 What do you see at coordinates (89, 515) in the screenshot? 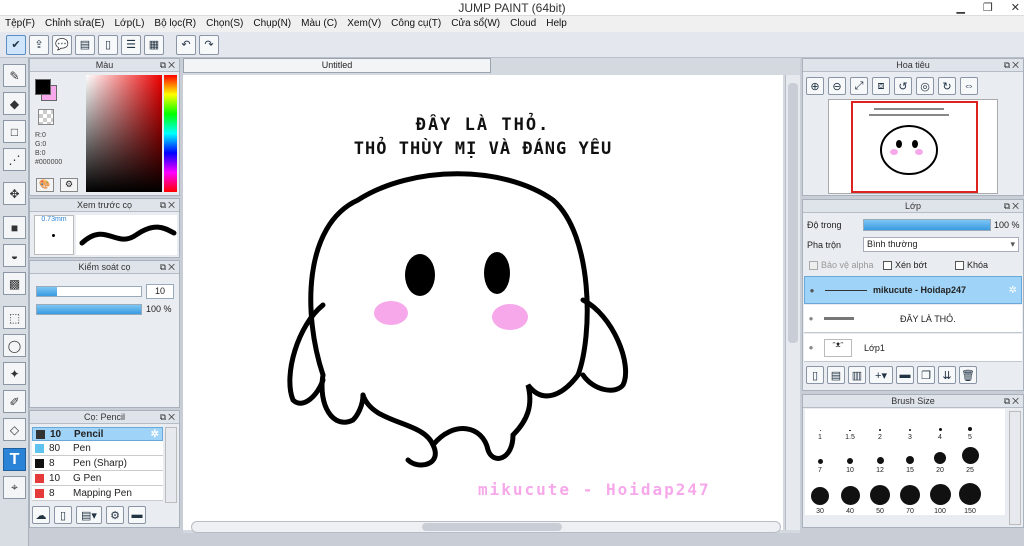
I see `add-brush-menu-icon: ▤▾` at bounding box center [89, 515].